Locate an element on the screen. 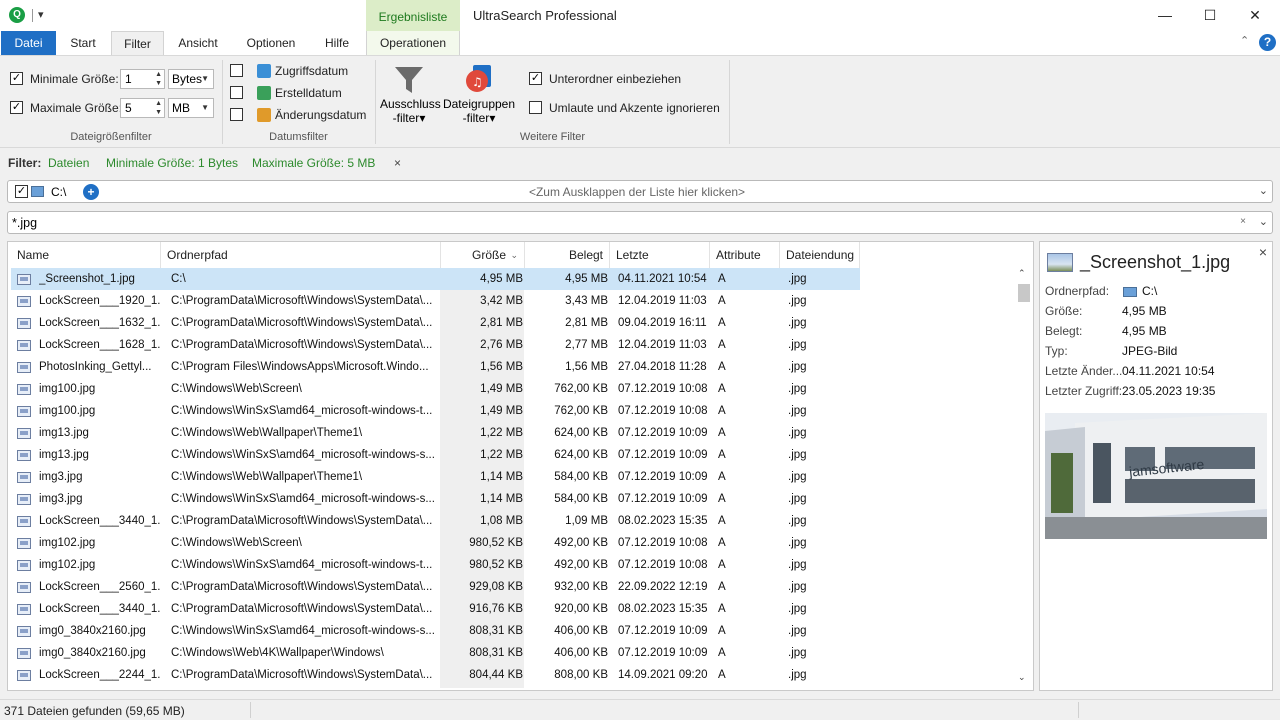 Image resolution: width=1280 pixels, height=720 pixels. quick-access-dropdown-icon: ▾ is located at coordinates (41, 14).